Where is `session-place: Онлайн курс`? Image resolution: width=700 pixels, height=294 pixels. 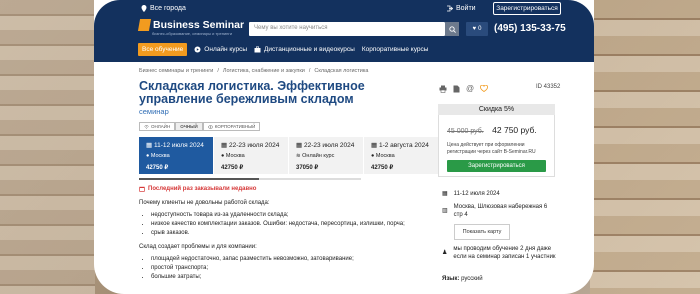
session-place: Онлайн курс is located at coordinates (318, 156).